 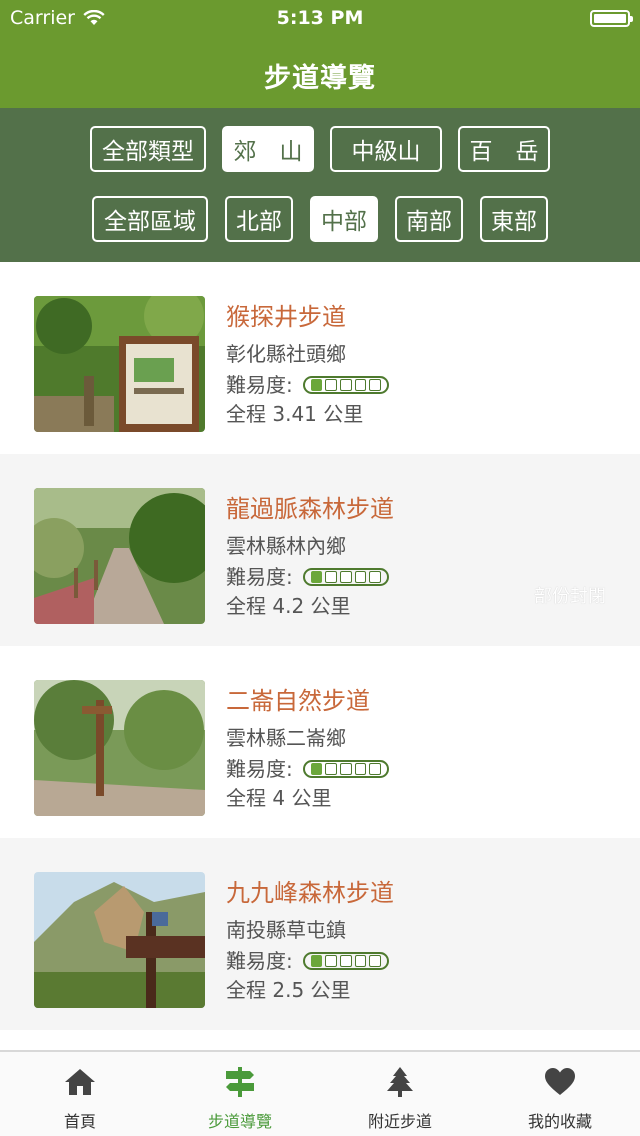 What do you see at coordinates (79, 1121) in the screenshot?
I see `tab-home-label: 首頁` at bounding box center [79, 1121].